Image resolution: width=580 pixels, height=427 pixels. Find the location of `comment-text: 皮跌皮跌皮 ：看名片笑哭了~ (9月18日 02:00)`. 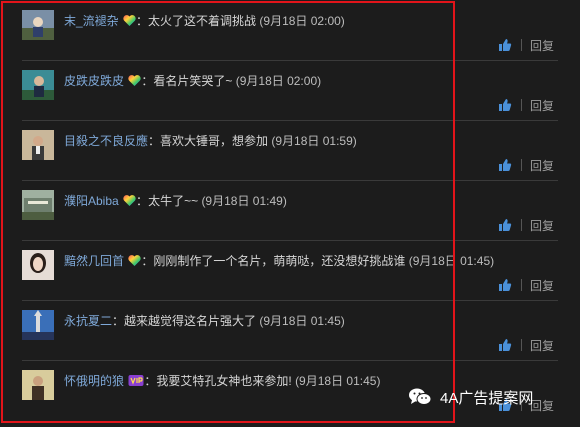

comment-text: 皮跌皮跌皮 ：看名片笑哭了~ (9月18日 02:00) is located at coordinates (192, 82).